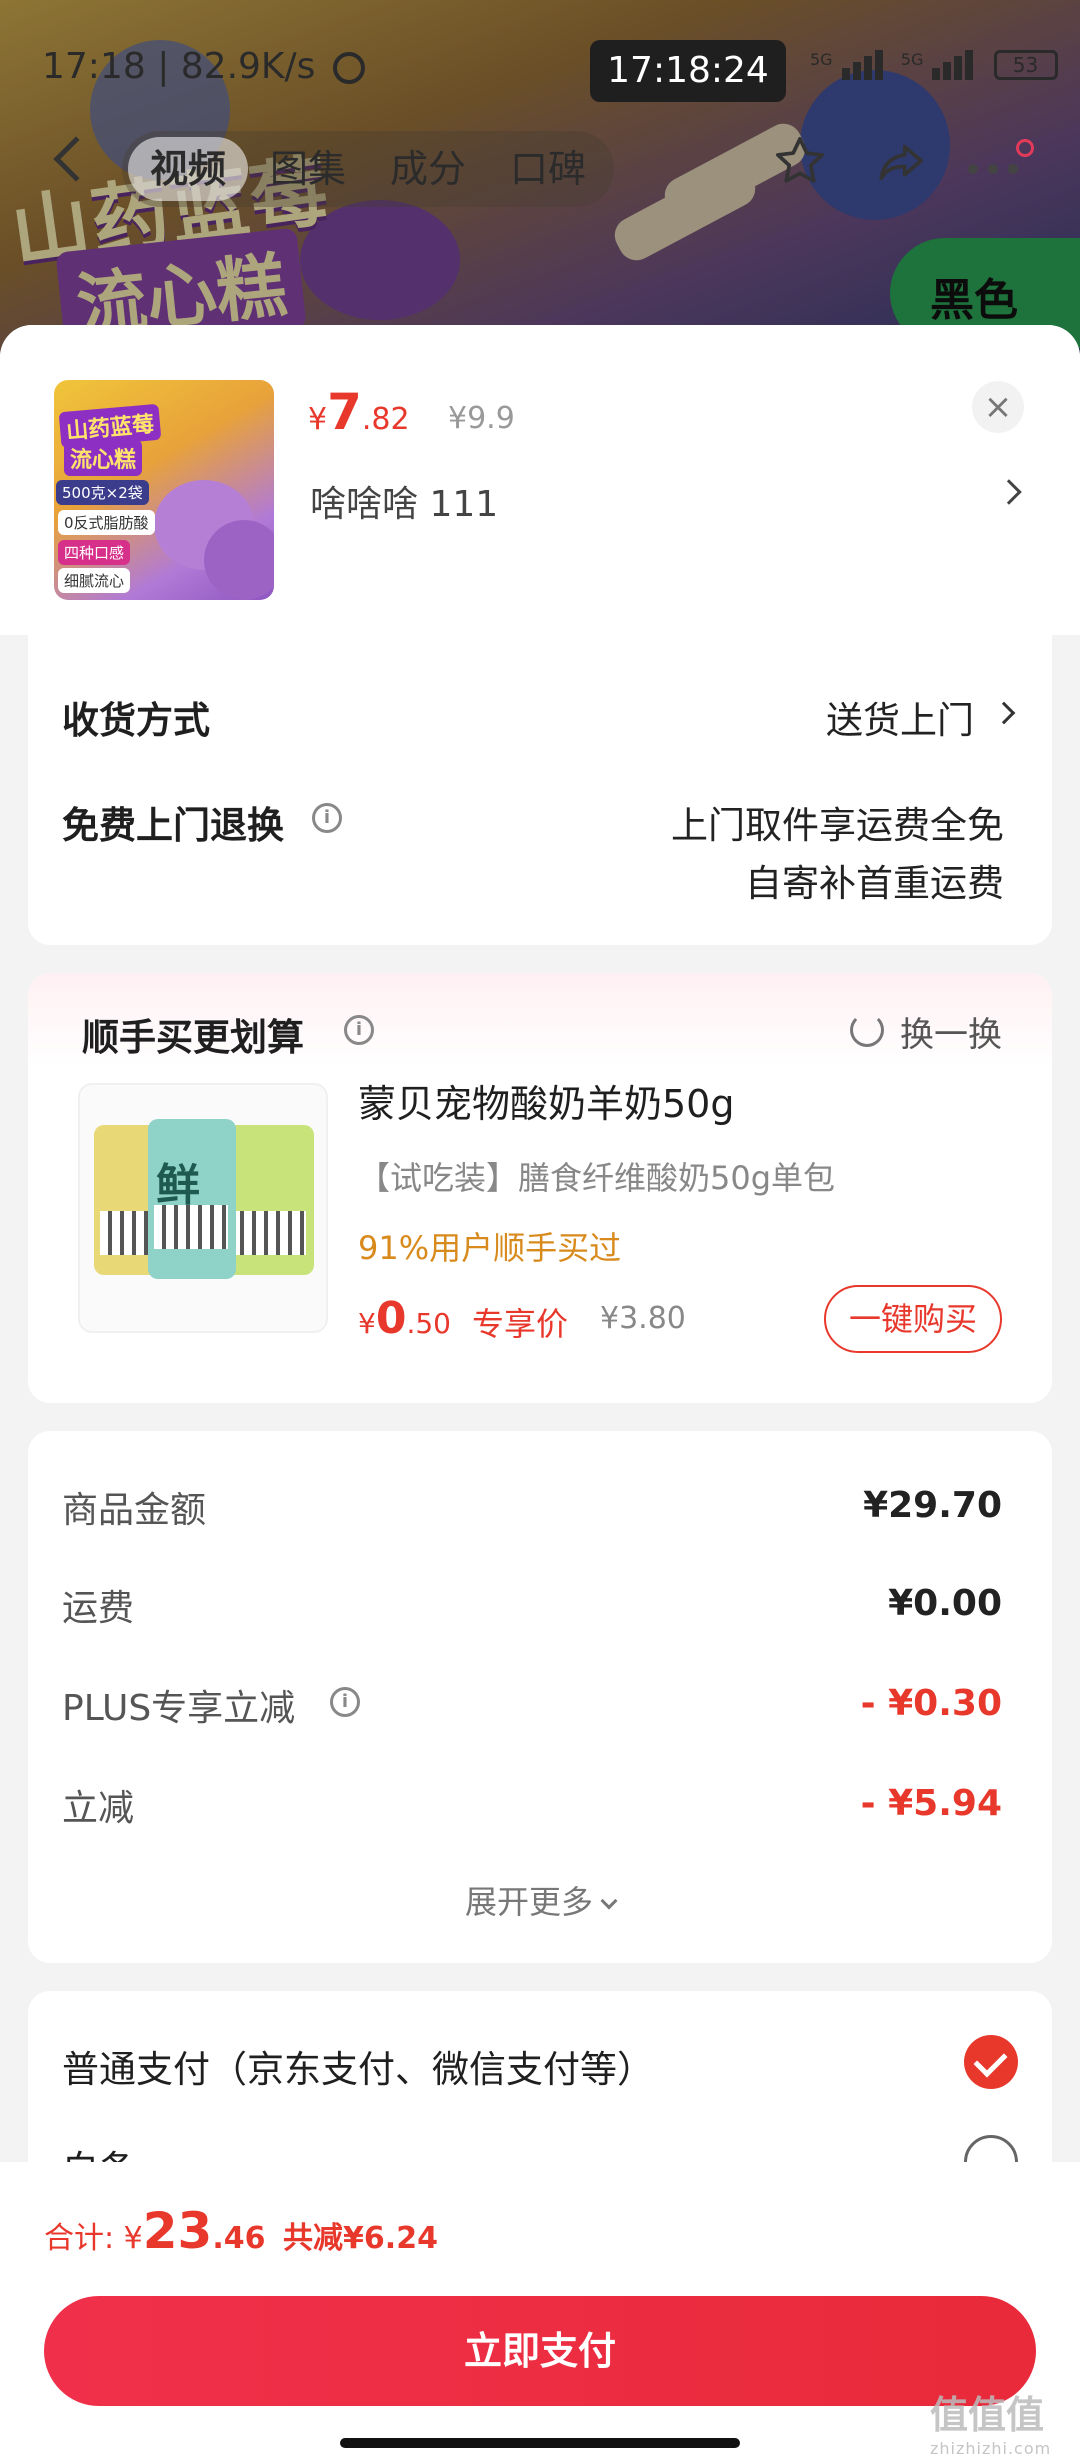 This screenshot has height=2460, width=1080. Describe the element at coordinates (103, 458) in the screenshot. I see `thumb-text: 流心糕` at that location.